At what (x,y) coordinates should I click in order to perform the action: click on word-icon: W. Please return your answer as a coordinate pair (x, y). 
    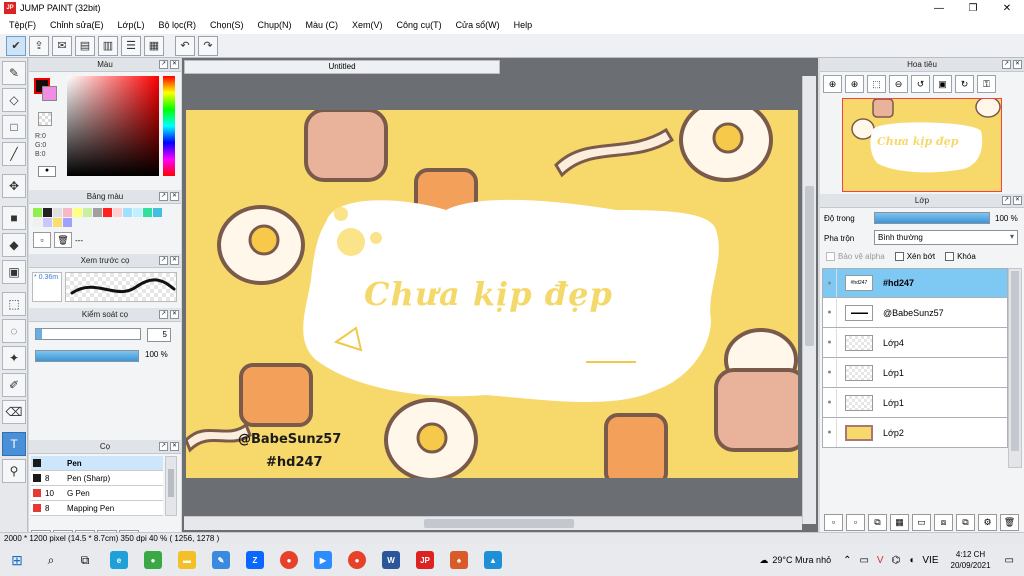
    Looking at the image, I should click on (391, 560).